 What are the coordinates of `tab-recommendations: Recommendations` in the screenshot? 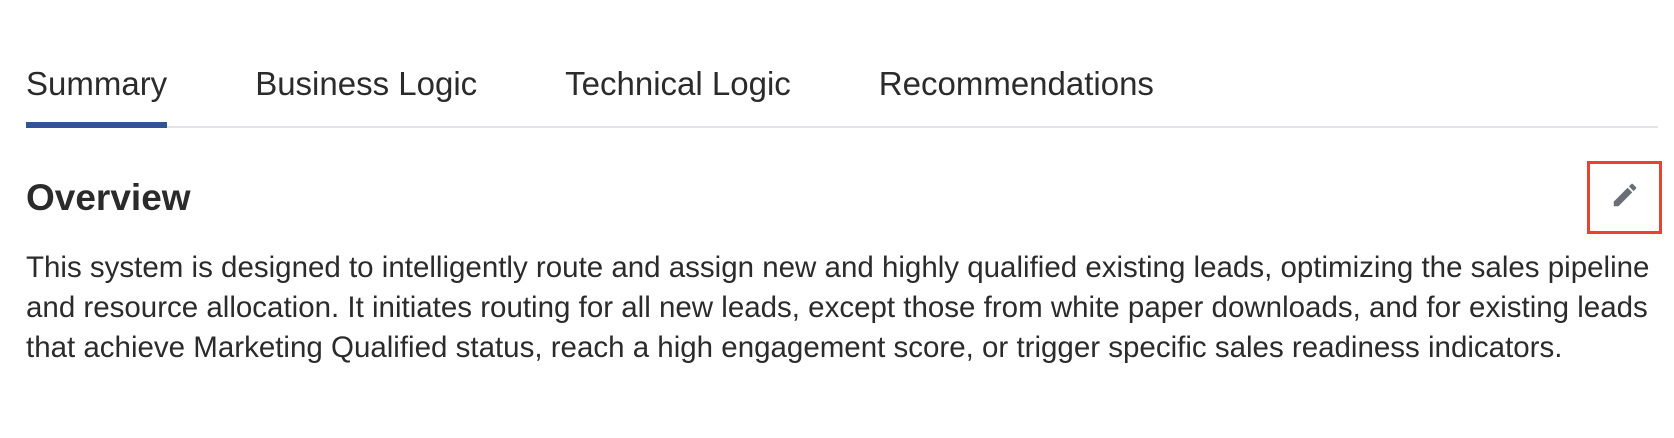 It's located at (1016, 83).